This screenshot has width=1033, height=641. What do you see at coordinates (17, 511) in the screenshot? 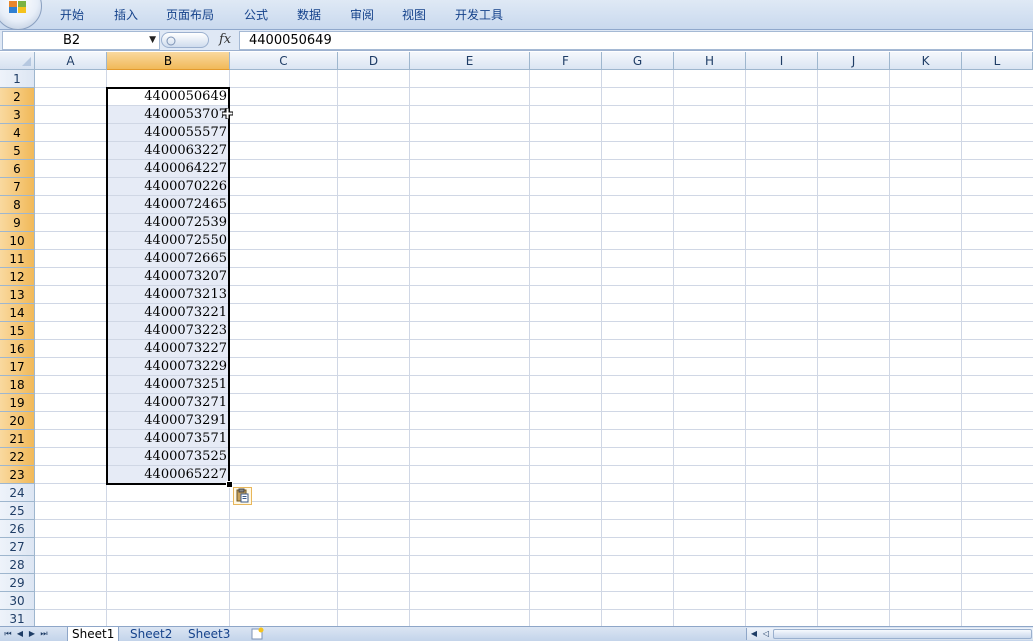
I see `row-header-25: 25` at bounding box center [17, 511].